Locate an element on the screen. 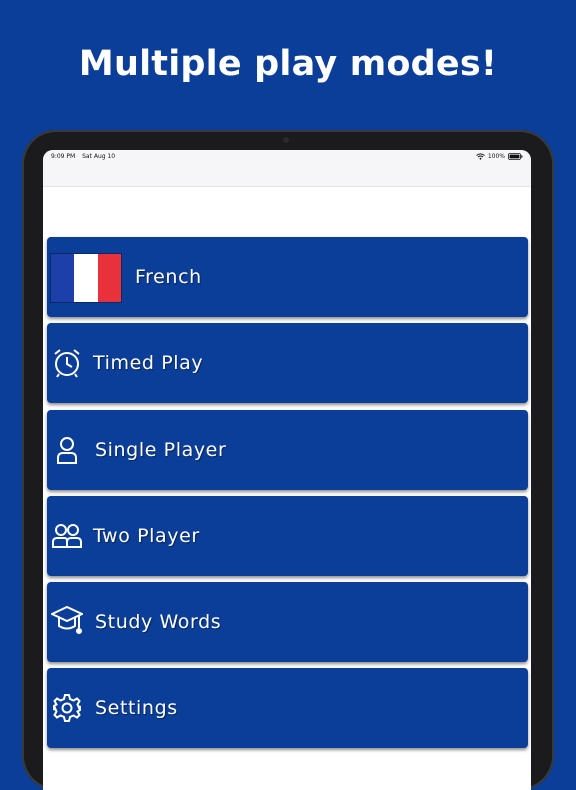  language-label: French is located at coordinates (168, 277).